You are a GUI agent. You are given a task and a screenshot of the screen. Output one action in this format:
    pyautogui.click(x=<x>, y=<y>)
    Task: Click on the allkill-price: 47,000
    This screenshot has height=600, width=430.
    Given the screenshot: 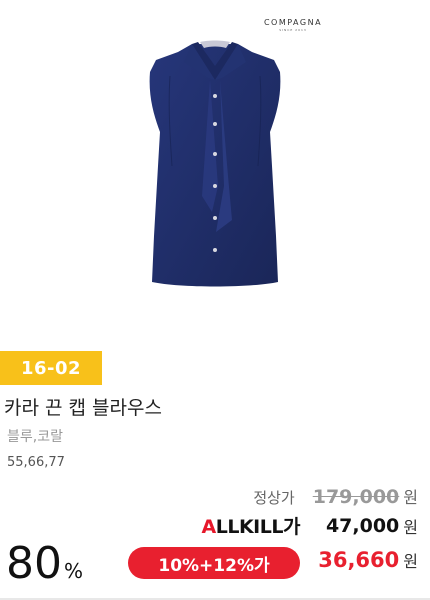 What is the action you would take?
    pyautogui.click(x=362, y=525)
    